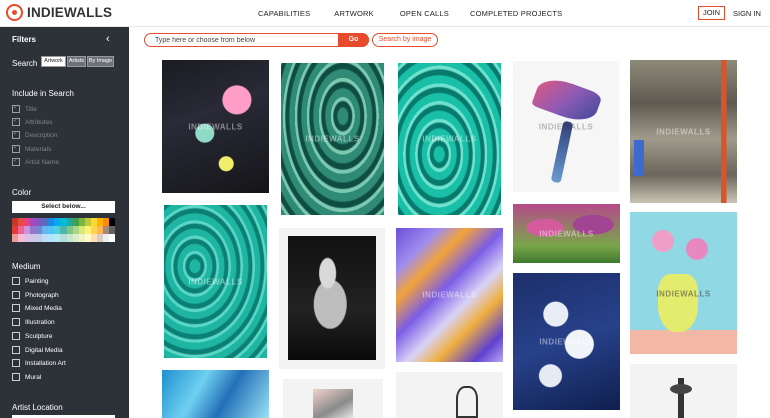 The width and height of the screenshot is (770, 418). I want to click on search-mode-by-image: By Image, so click(100, 61).